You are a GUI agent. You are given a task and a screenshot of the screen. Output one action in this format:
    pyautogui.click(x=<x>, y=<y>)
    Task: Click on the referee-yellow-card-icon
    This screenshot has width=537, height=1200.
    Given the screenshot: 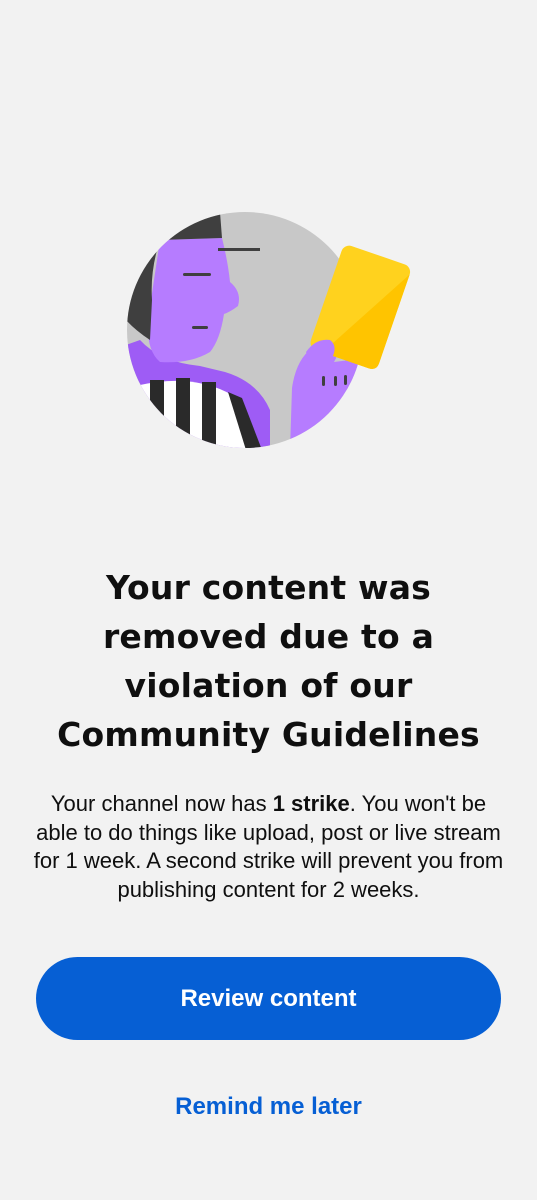 What is the action you would take?
    pyautogui.click(x=269, y=330)
    